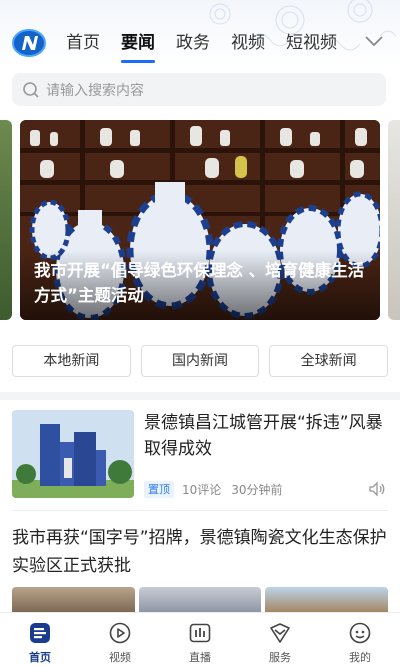 This screenshot has width=400, height=666. Describe the element at coordinates (329, 361) in the screenshot. I see `global-news-button: 全球新闻` at that location.